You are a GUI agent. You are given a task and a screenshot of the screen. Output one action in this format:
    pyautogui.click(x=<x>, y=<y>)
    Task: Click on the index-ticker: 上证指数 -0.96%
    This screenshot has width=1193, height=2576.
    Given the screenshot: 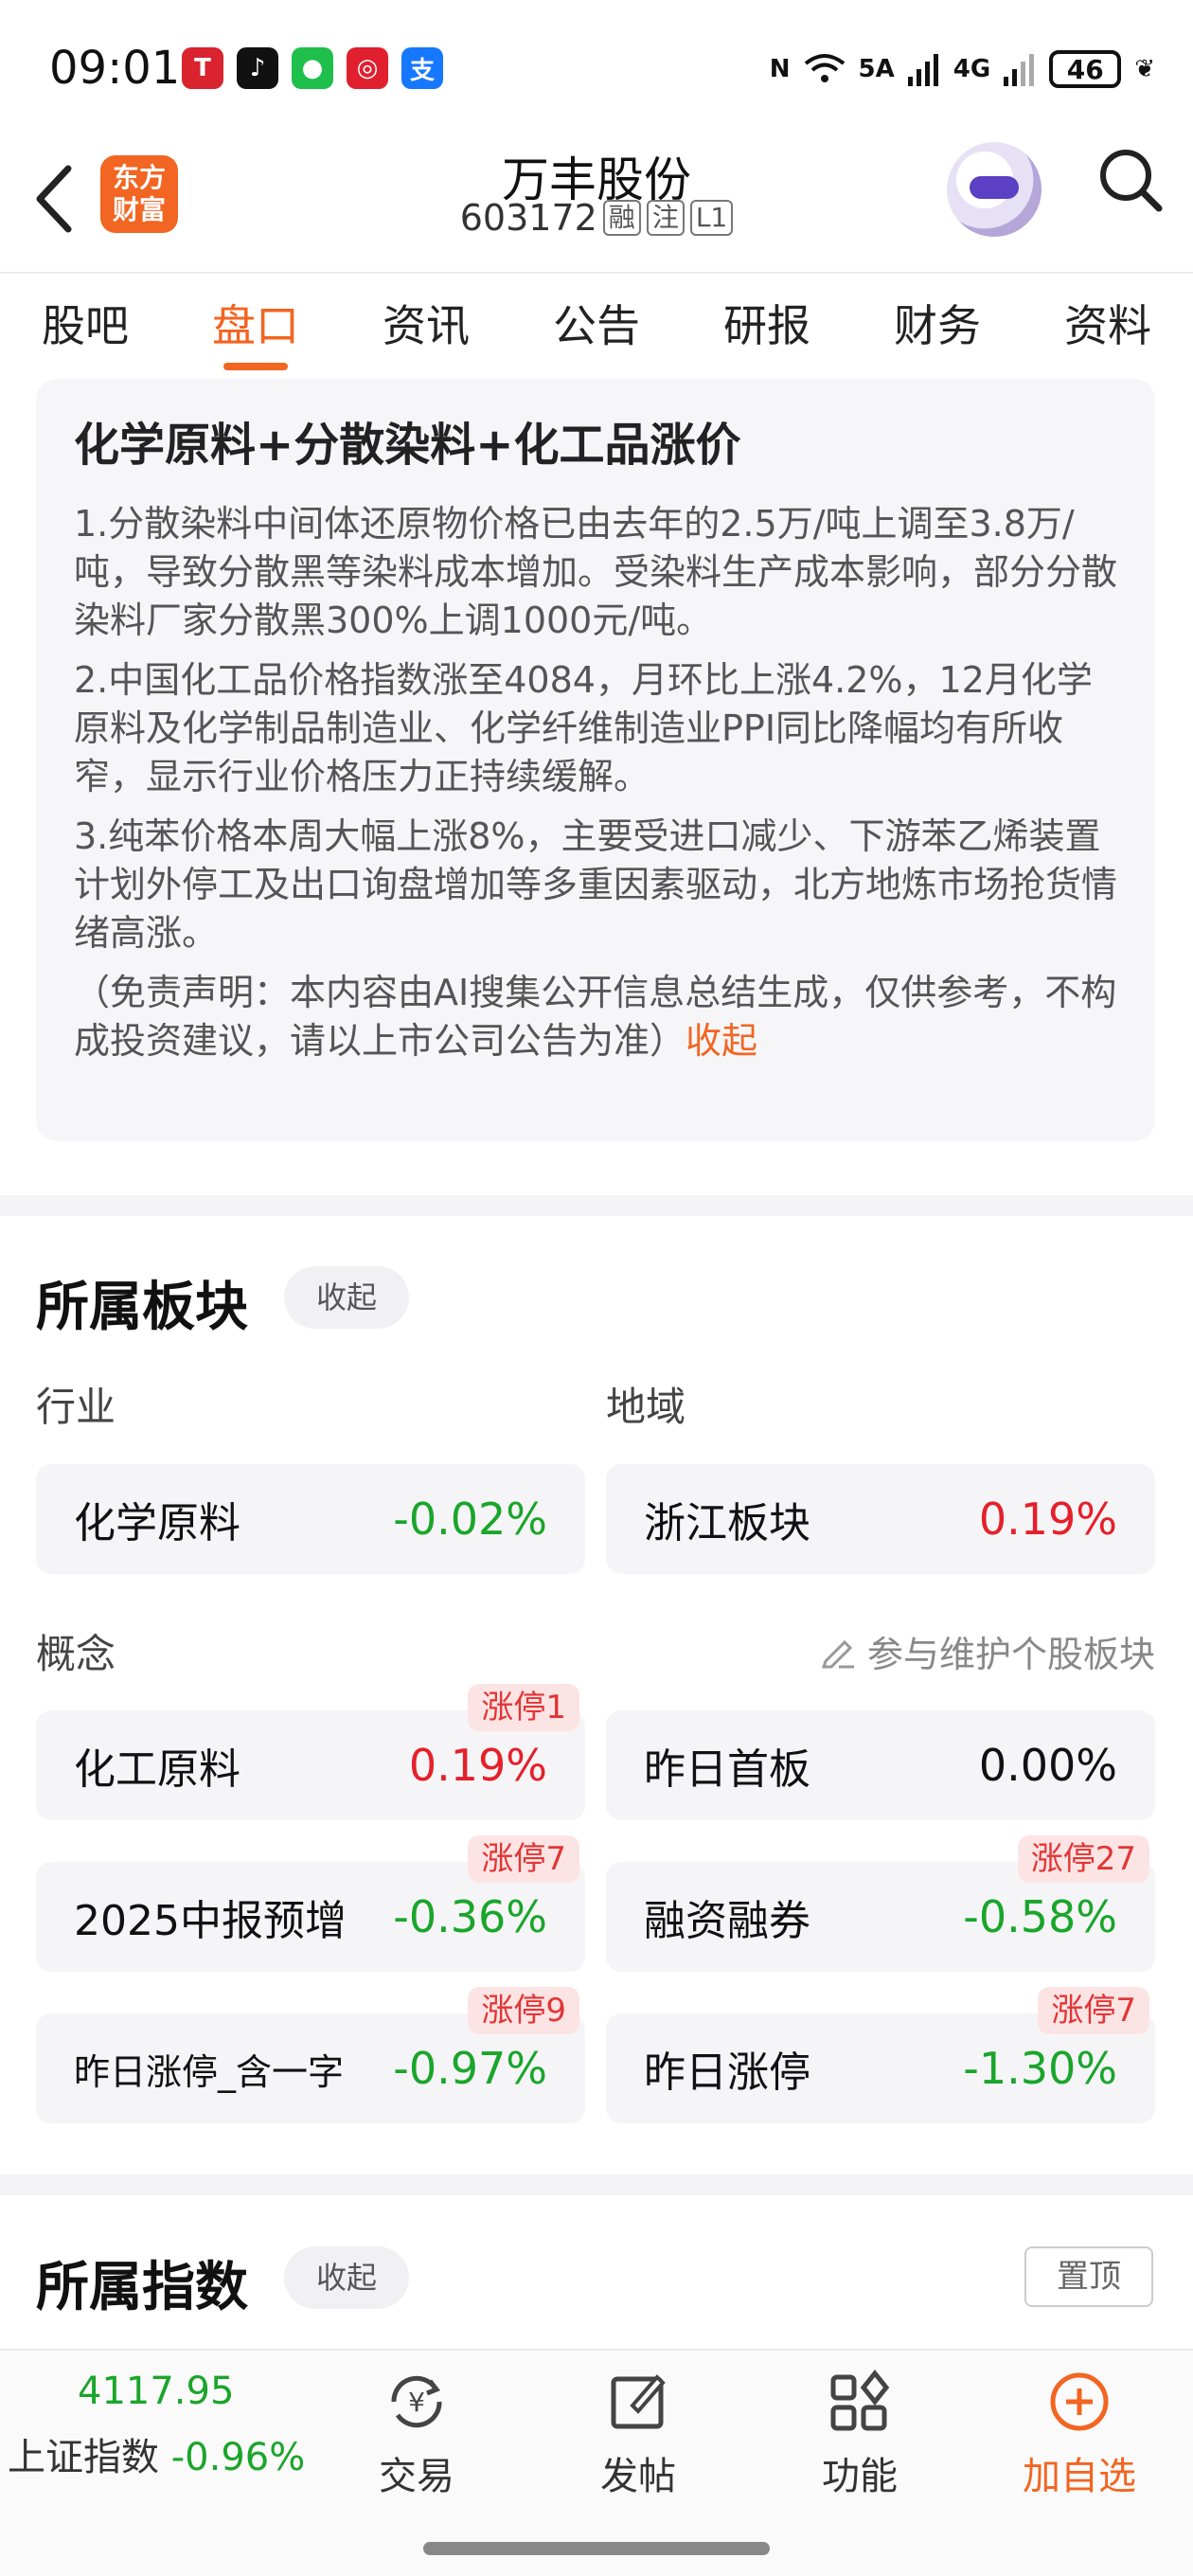 What is the action you would take?
    pyautogui.click(x=156, y=2453)
    